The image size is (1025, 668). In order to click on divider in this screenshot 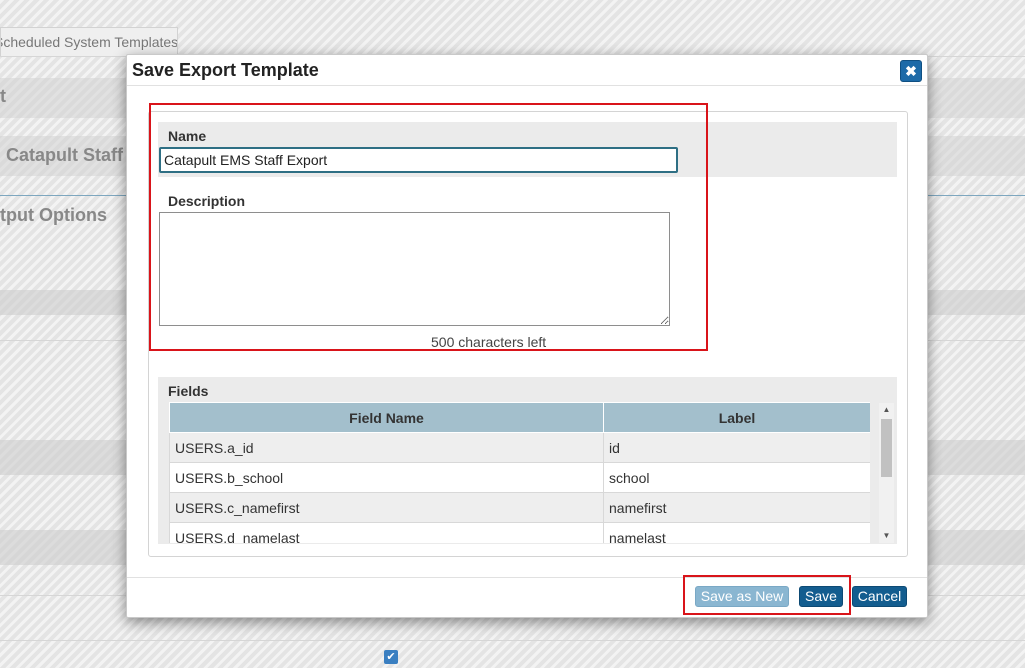, I will do `click(512, 640)`.